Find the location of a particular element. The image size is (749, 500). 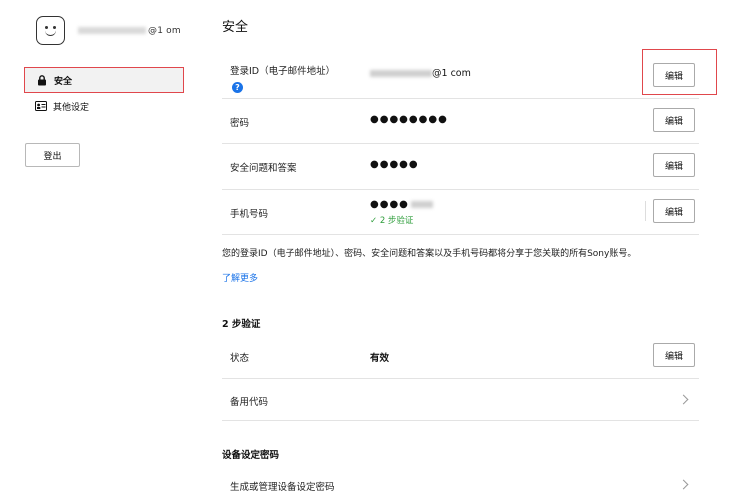

status-value: 有效 is located at coordinates (380, 358).